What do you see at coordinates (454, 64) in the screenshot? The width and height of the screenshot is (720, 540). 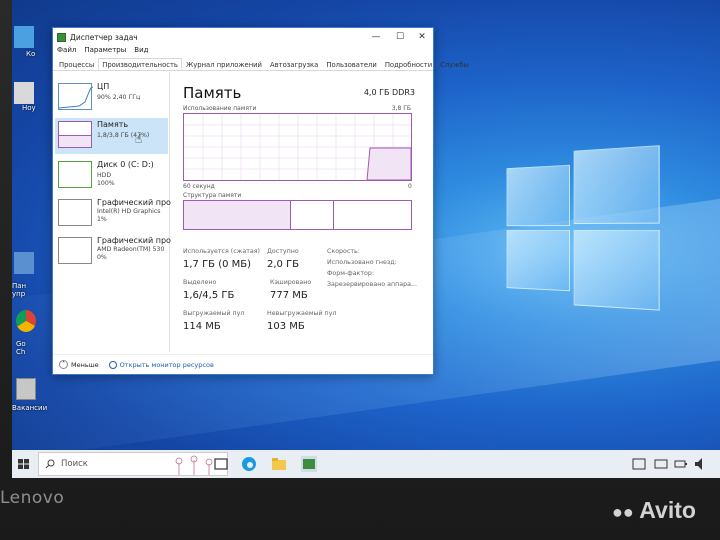 I see `tab-services: Службы` at bounding box center [454, 64].